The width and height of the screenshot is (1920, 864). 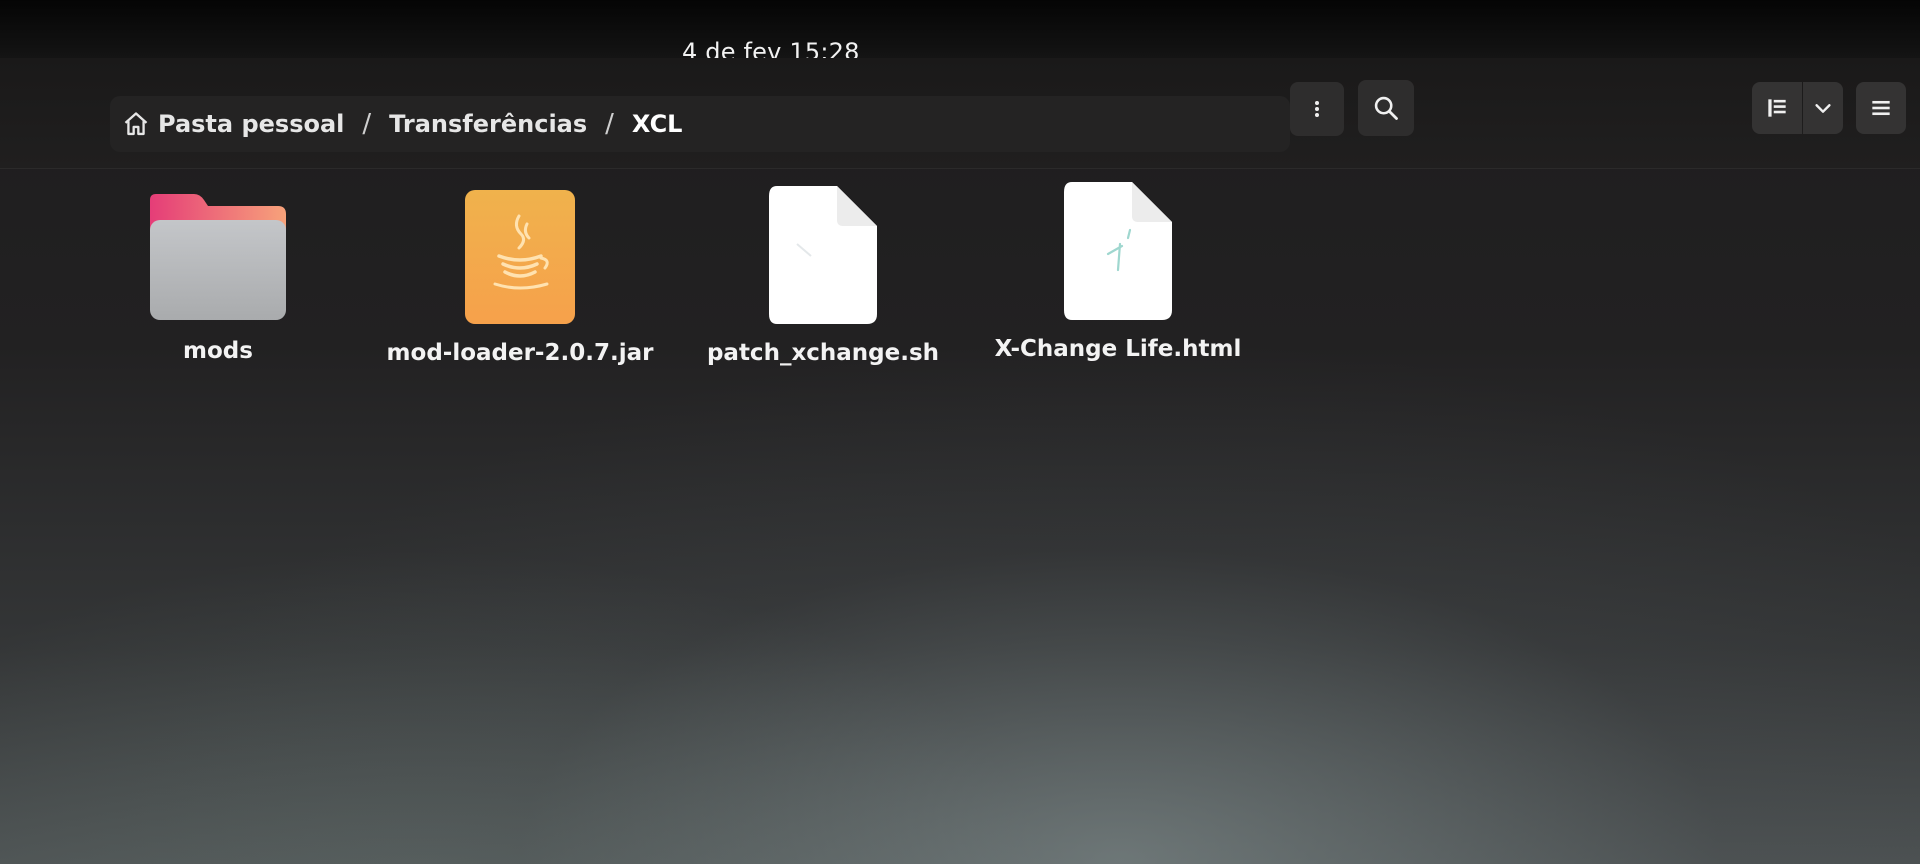 I want to click on folder-menu-button, so click(x=1317, y=109).